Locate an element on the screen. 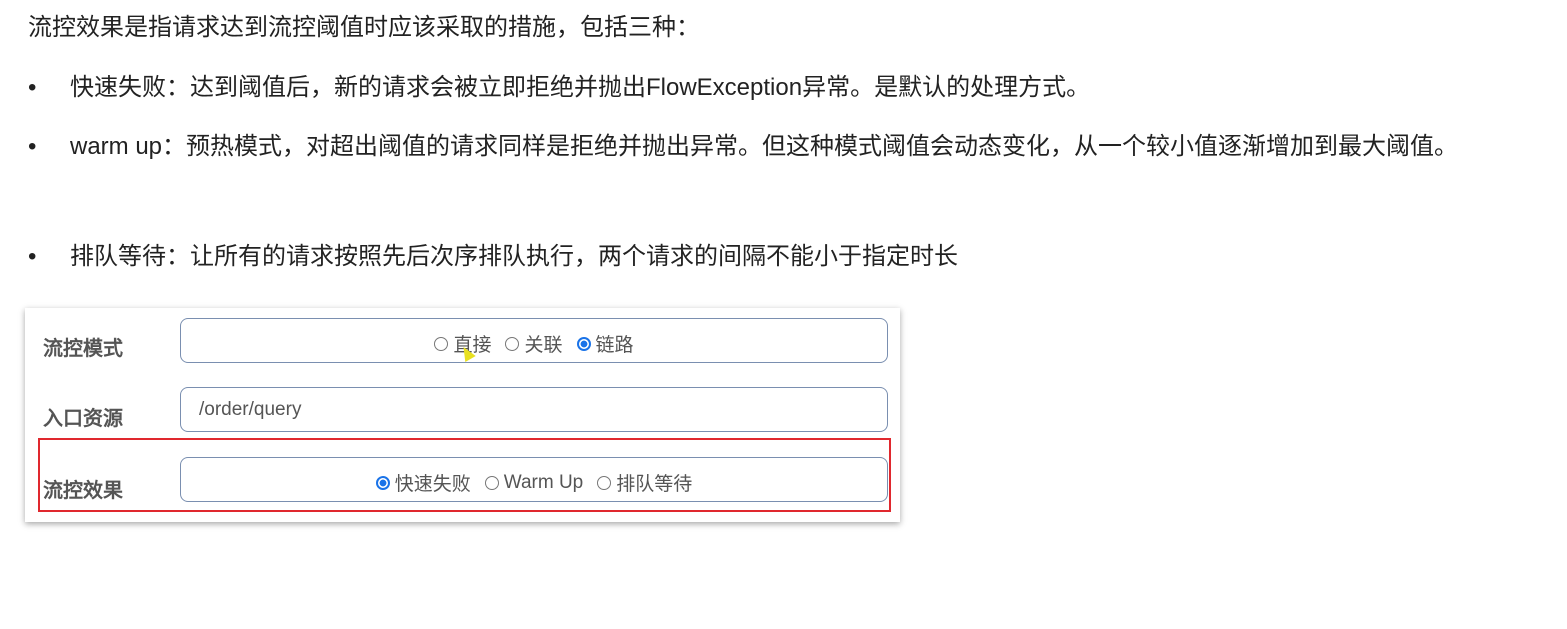 The height and width of the screenshot is (629, 1567). list-item: • 排队等待：让所有的请求按照先后次序排队执行，两个请求的间隔不能小于指定时长 is located at coordinates (774, 257).